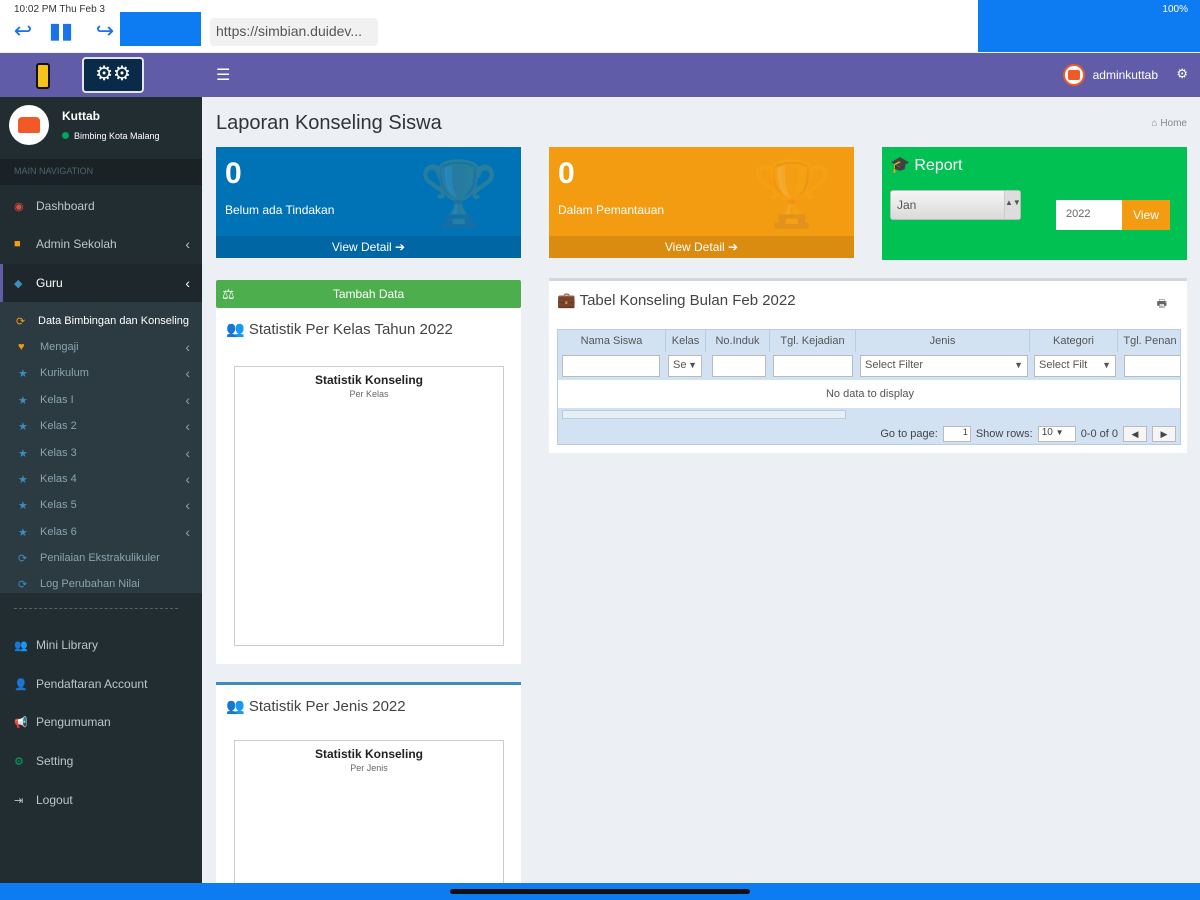  What do you see at coordinates (101, 684) in the screenshot?
I see `sidebar-item-pendaftaran-account: 👤 Pendaftaran Account` at bounding box center [101, 684].